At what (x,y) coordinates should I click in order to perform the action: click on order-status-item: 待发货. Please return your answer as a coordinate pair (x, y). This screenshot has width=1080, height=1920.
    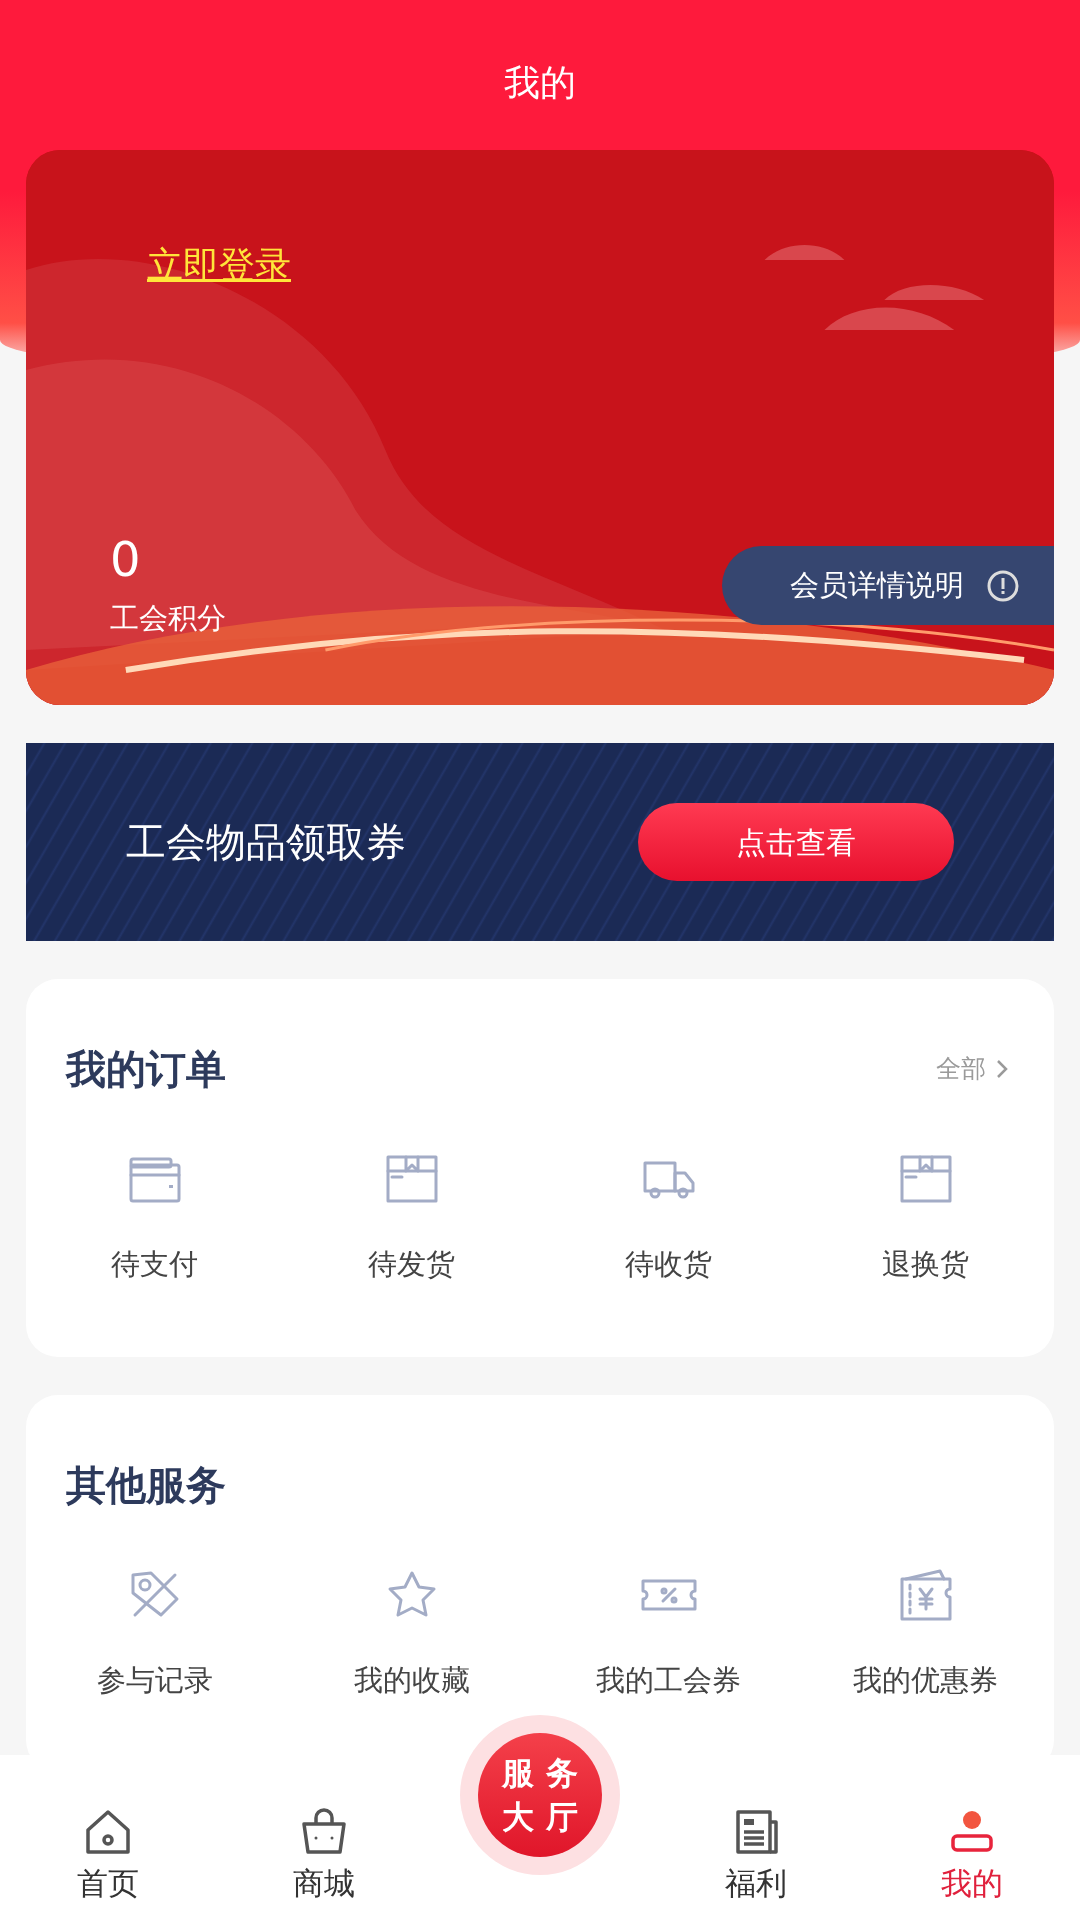
    Looking at the image, I should click on (411, 1218).